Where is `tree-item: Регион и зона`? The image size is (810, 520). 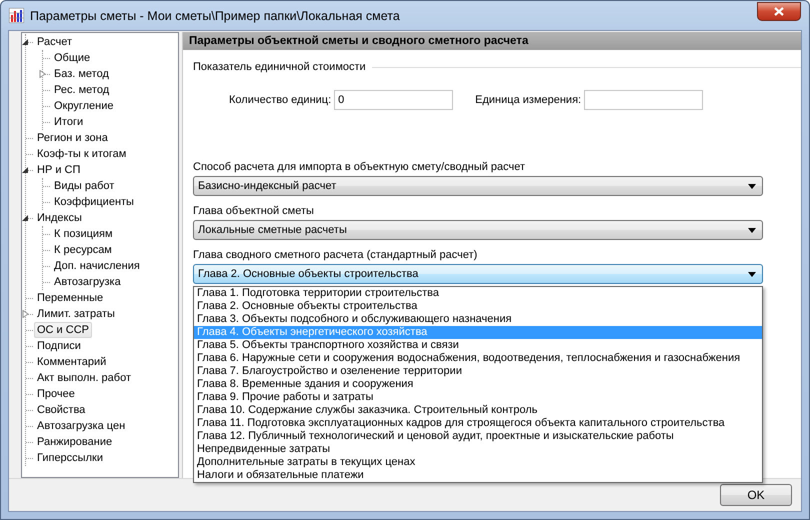
tree-item: Регион и зона is located at coordinates (72, 138).